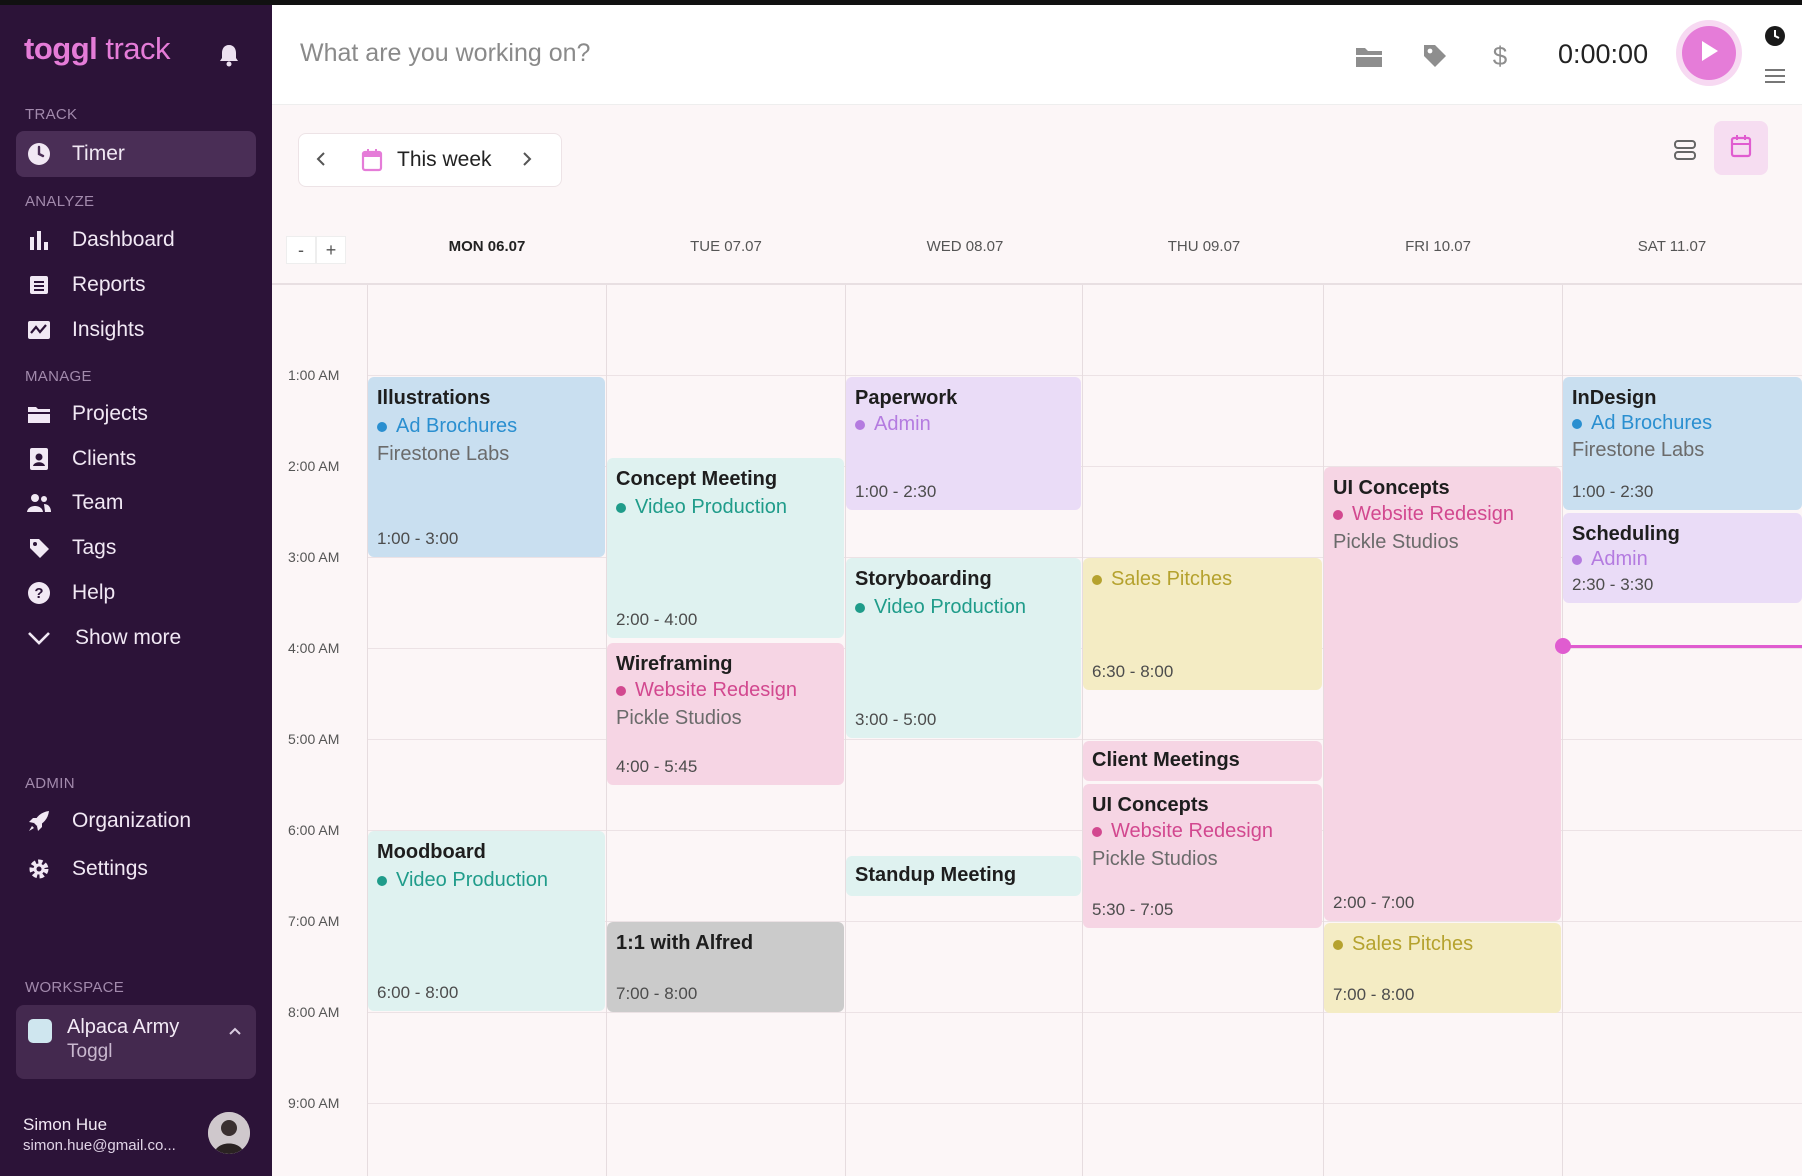  What do you see at coordinates (434, 398) in the screenshot?
I see `entry-title: Illustrations` at bounding box center [434, 398].